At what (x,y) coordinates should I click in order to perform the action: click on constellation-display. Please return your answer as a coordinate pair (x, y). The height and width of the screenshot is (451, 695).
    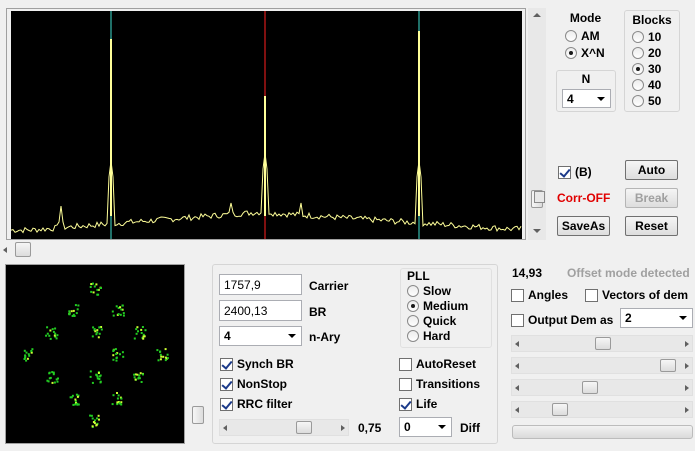
    Looking at the image, I should click on (96, 355).